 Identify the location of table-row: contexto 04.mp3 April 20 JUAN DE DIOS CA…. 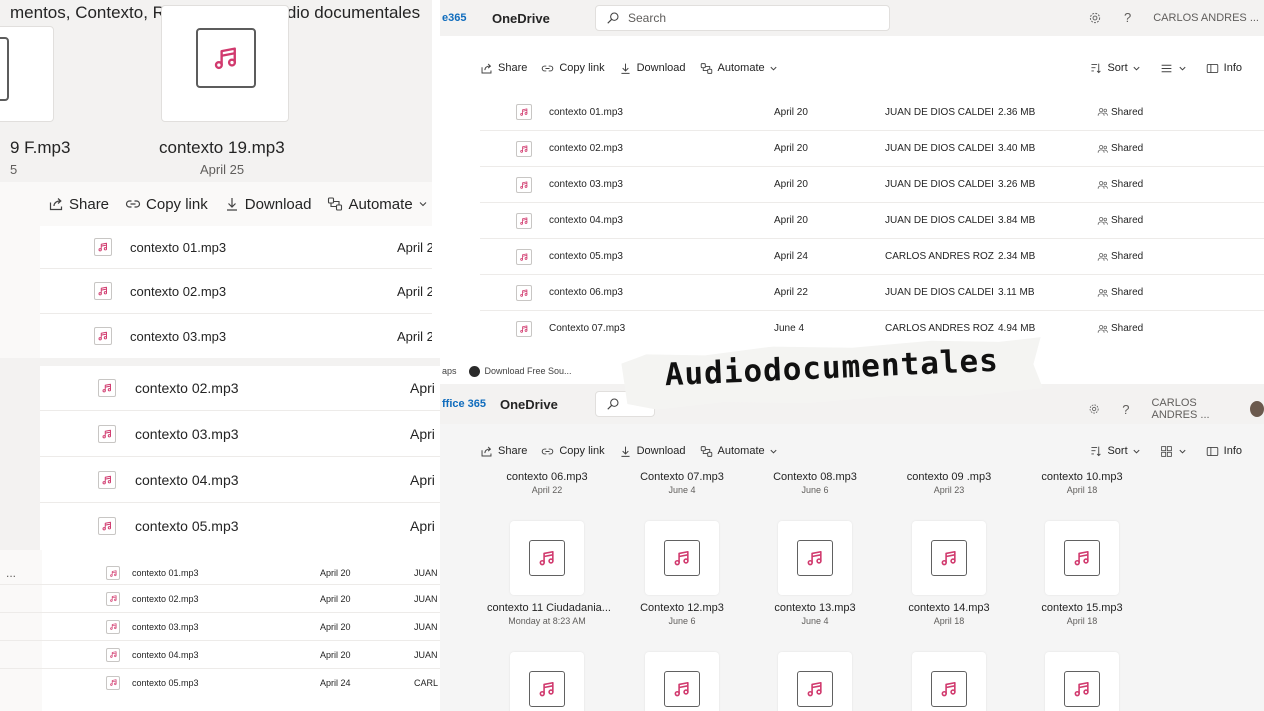
(872, 220).